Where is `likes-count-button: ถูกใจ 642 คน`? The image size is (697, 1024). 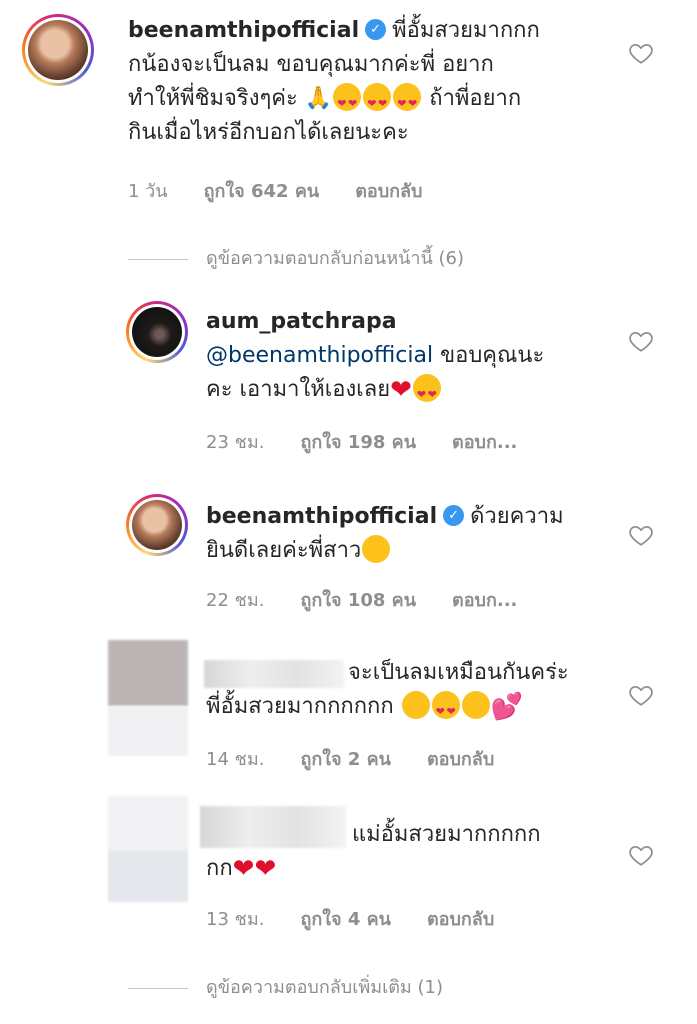 likes-count-button: ถูกใจ 642 คน is located at coordinates (262, 191).